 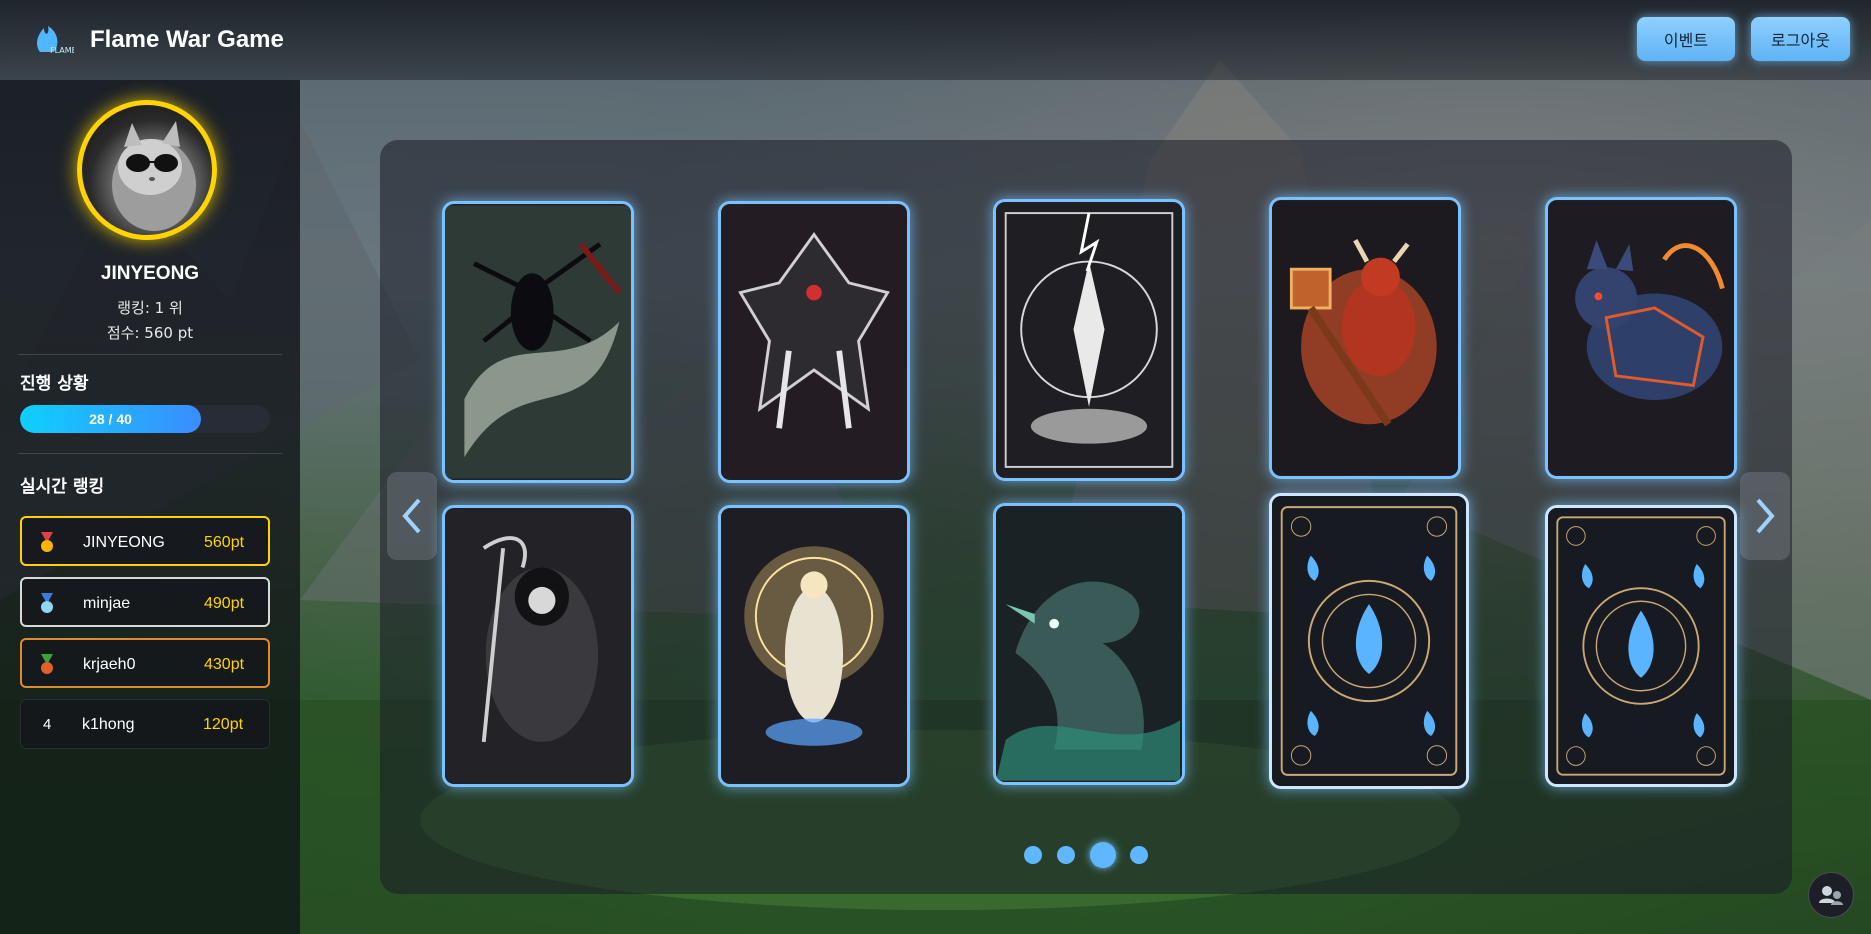 I want to click on card-dark-demon-lord, so click(x=814, y=342).